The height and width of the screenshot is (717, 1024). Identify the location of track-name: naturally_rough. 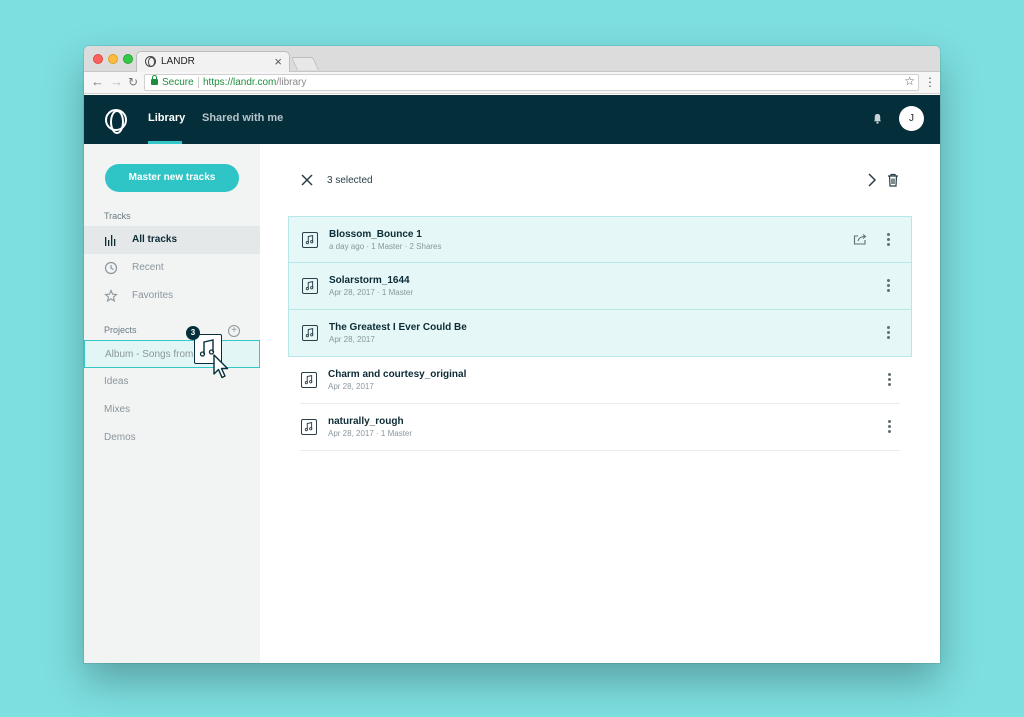
(366, 421).